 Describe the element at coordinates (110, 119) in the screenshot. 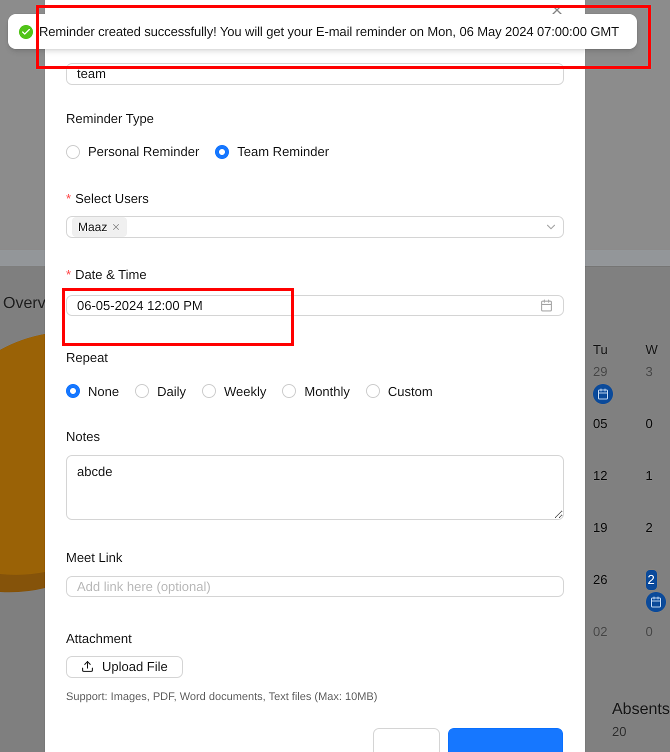

I see `field-label: Reminder Type` at that location.